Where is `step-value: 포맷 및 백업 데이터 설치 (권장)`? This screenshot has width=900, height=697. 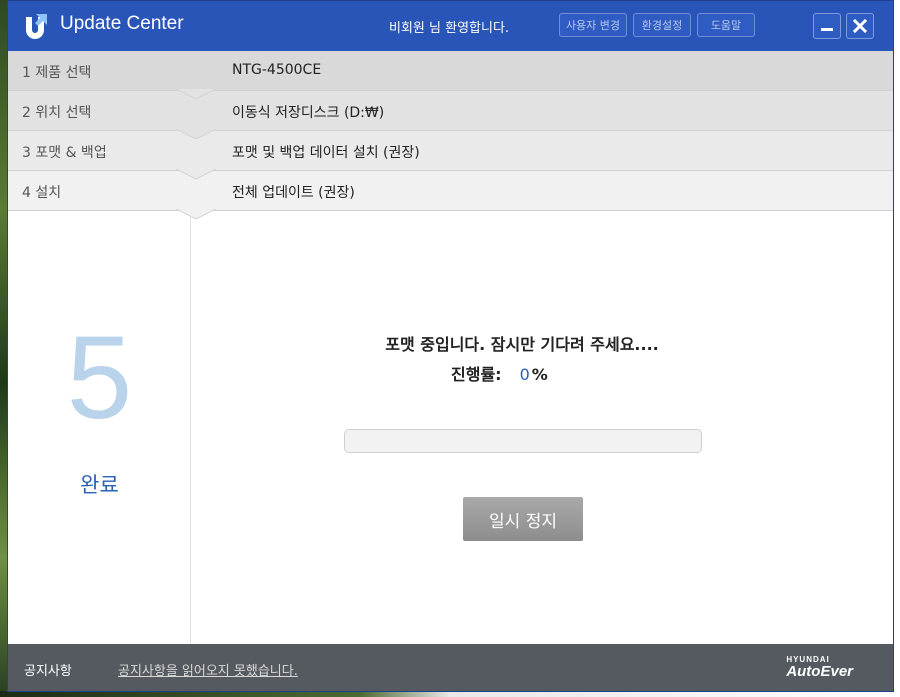
step-value: 포맷 및 백업 데이터 설치 (권장) is located at coordinates (326, 153).